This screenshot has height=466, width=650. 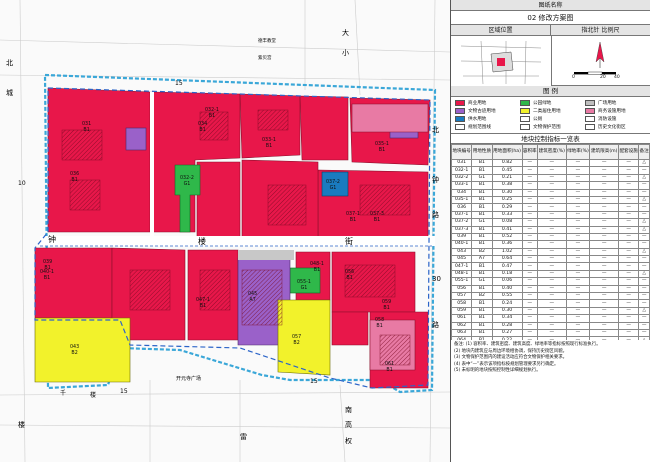 What do you see at coordinates (507, 229) in the screenshot?
I see `table-cell: 0.41` at bounding box center [507, 229].